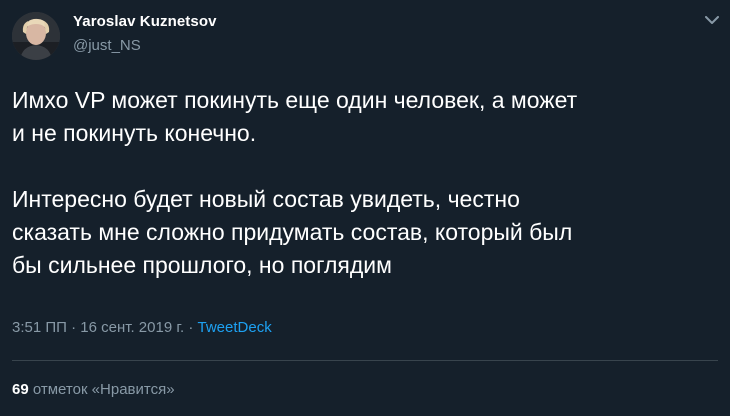  I want to click on author-display-name: Yaroslav Kuznetsov, so click(145, 21).